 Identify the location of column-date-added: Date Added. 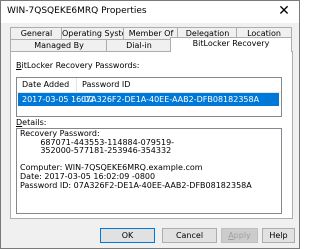
(47, 85).